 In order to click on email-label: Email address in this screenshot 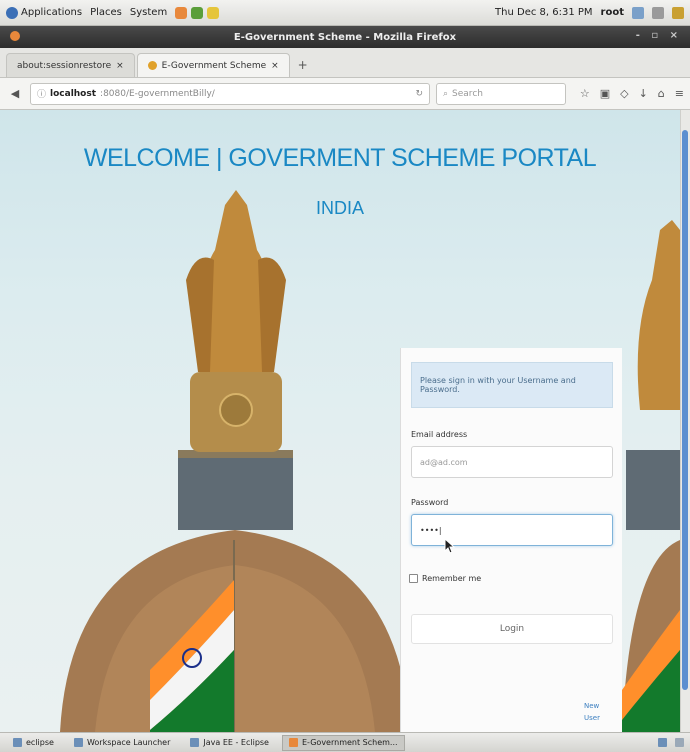, I will do `click(439, 434)`.